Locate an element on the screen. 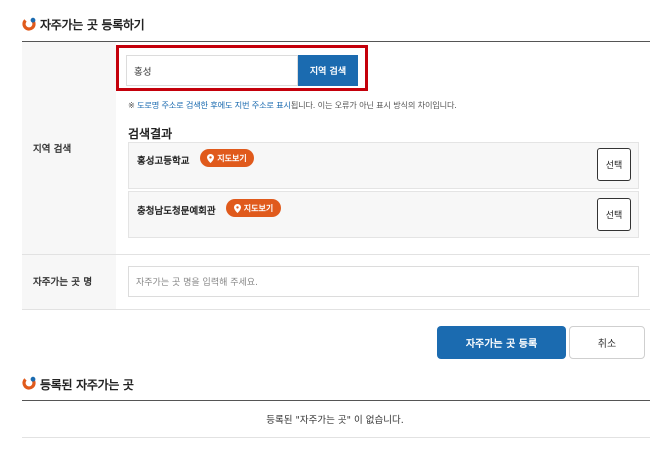  registered-section-title: 등록된 자주가는 곳 is located at coordinates (87, 385).